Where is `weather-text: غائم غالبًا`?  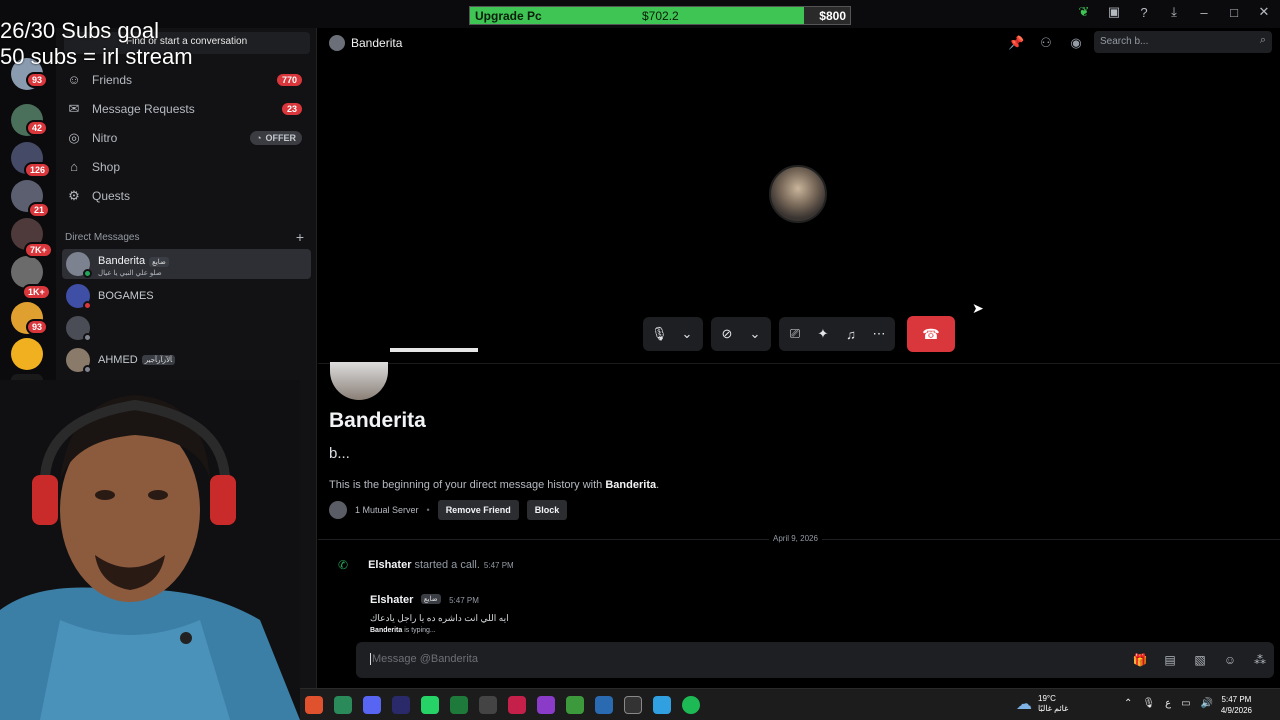
weather-text: غائم غالبًا is located at coordinates (1053, 708).